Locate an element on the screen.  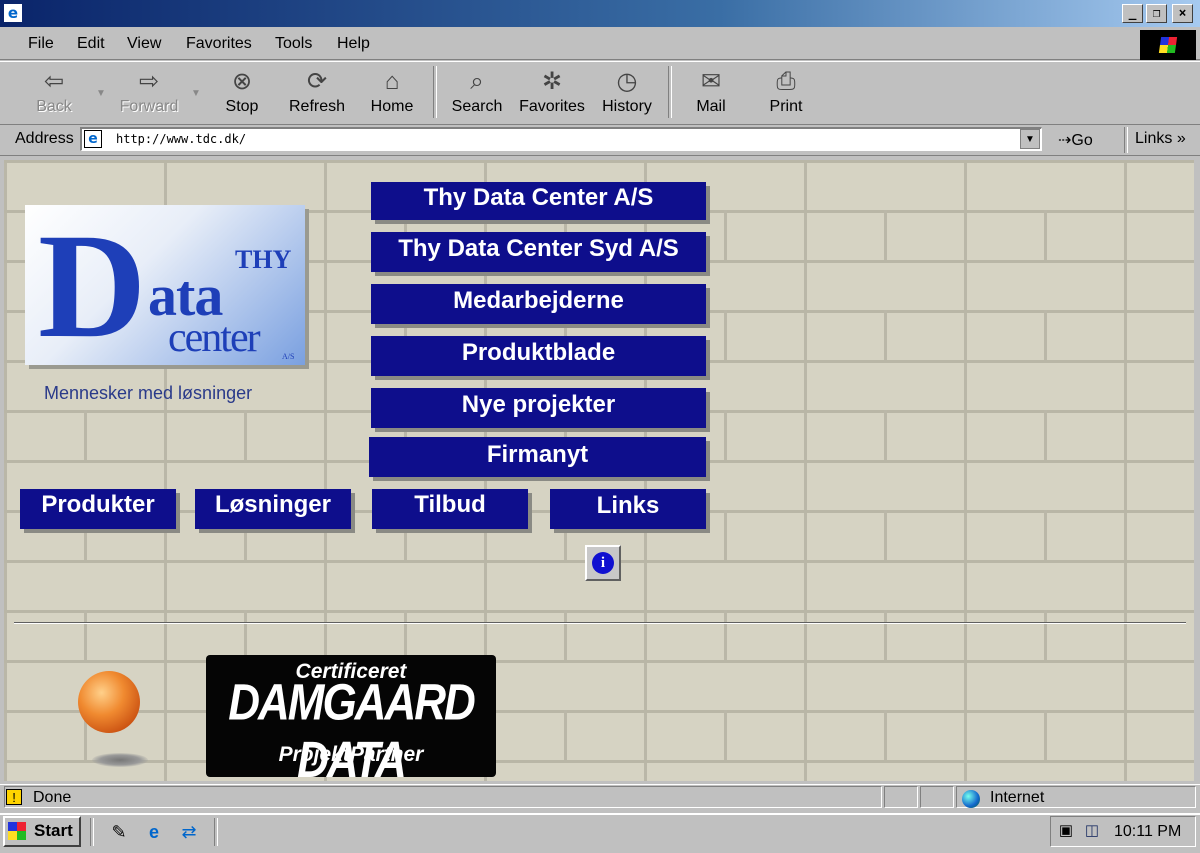
certificate-main-text: DAMGAARD DATA is located at coordinates (352, 731).